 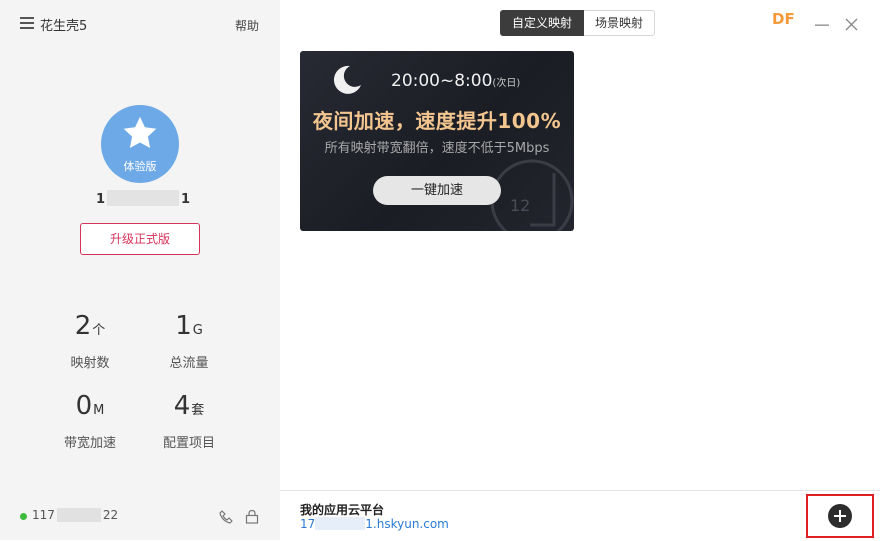 I want to click on account-suffix: 1, so click(x=186, y=199).